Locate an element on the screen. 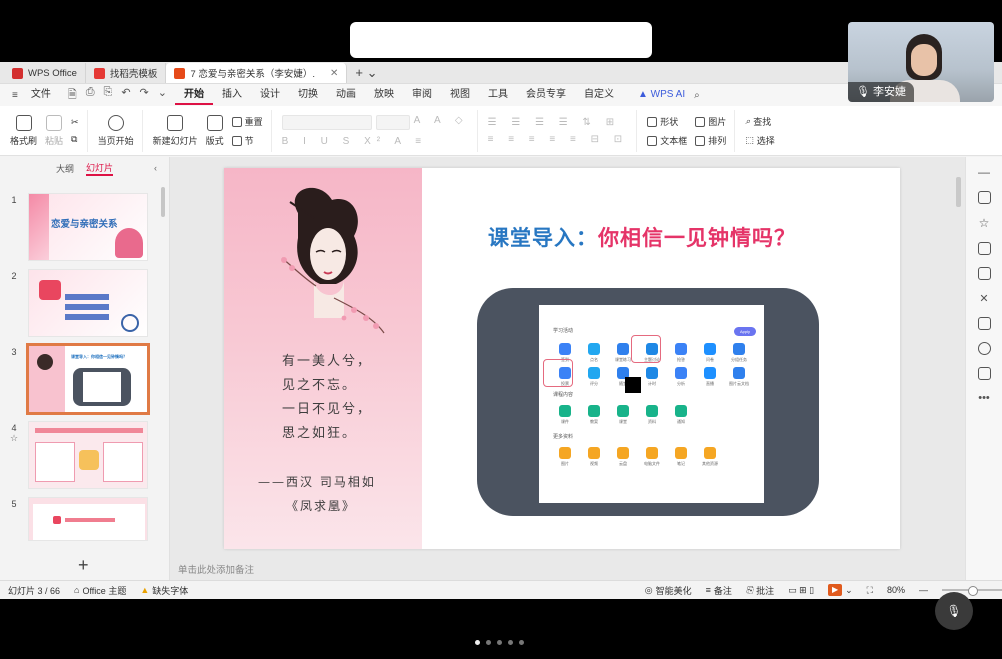 This screenshot has width=1002, height=659. thumbnail-row: 2 is located at coordinates (80, 303).